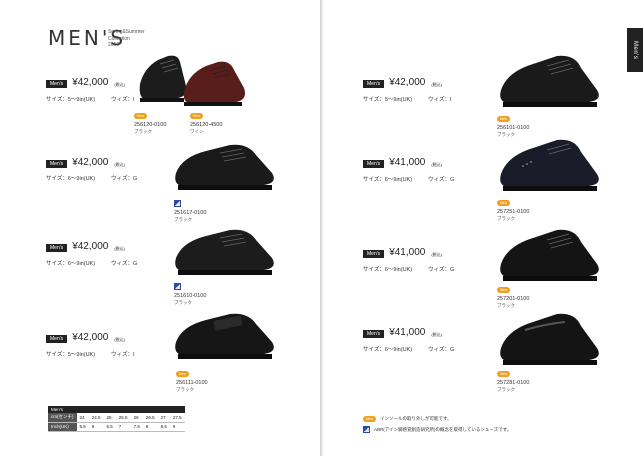  Describe the element at coordinates (416, 418) in the screenshot. I see `note-text: インソールの取り外しが可能です。` at that location.